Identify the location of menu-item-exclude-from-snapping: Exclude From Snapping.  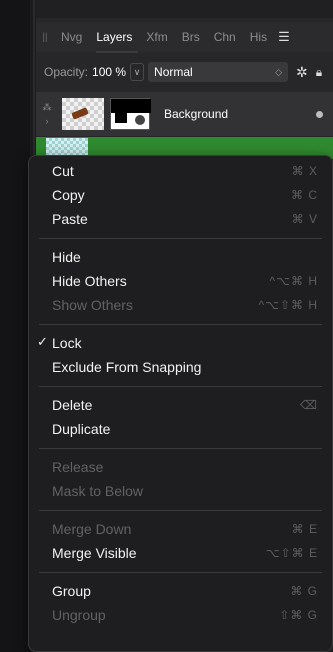
(180, 367).